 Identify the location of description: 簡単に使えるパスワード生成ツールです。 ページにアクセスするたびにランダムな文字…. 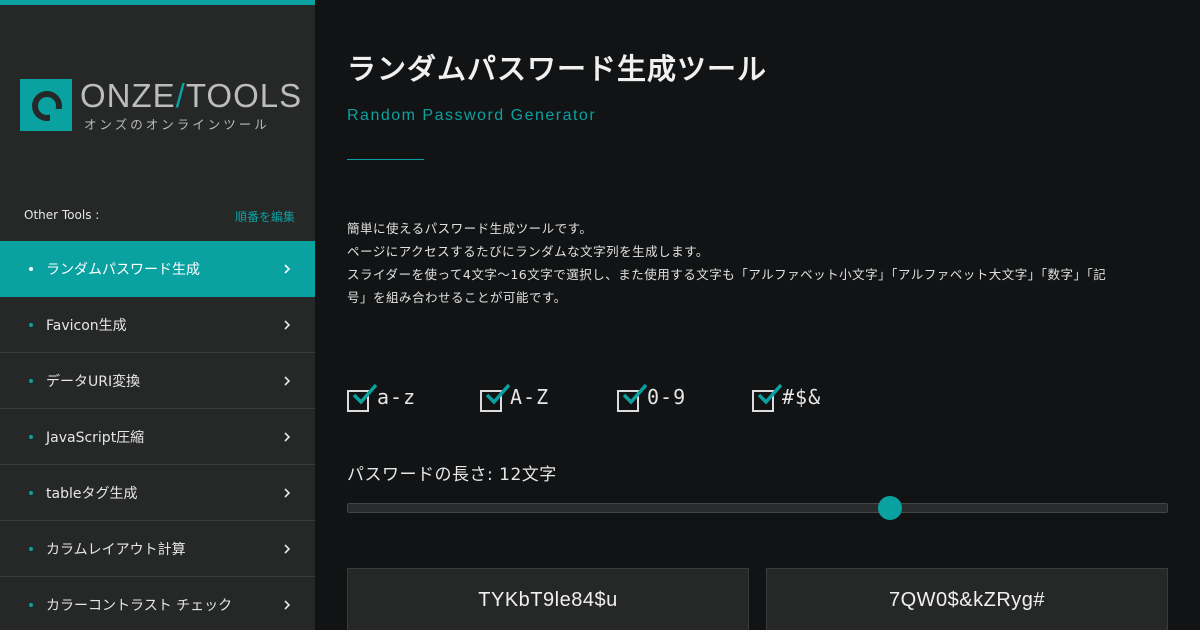
(762, 263).